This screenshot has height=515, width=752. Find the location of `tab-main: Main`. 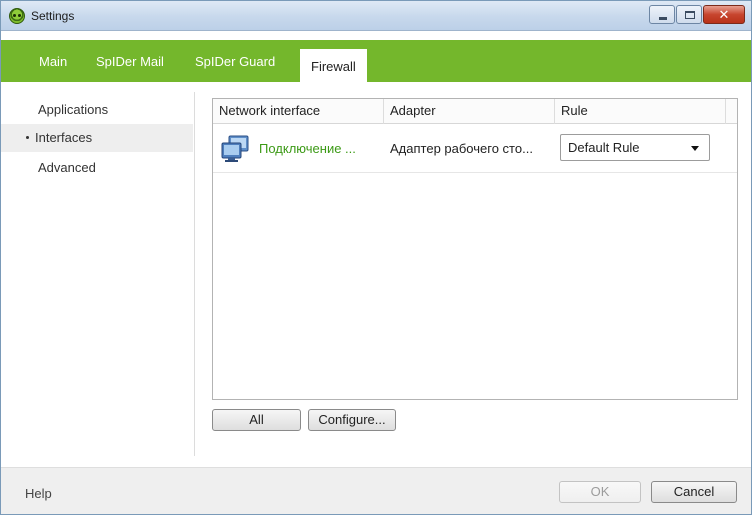

tab-main: Main is located at coordinates (53, 61).